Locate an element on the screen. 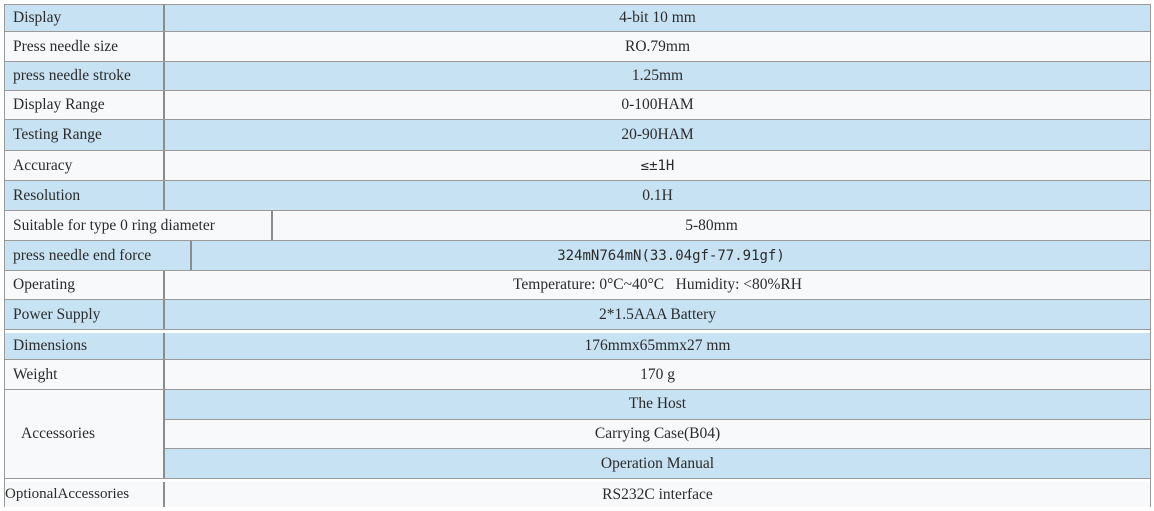  table-row-power-supply: Power Supply 2*1.5AAA Battery is located at coordinates (577, 315).